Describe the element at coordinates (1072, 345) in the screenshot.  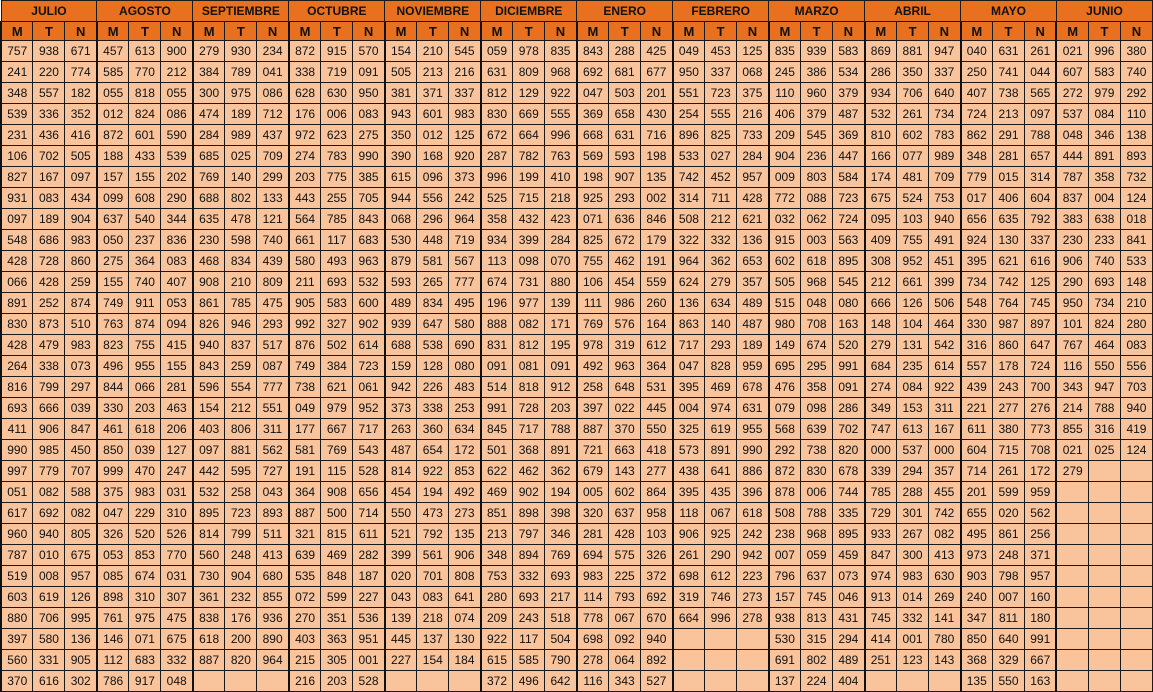
I see `number-cell: 767` at that location.